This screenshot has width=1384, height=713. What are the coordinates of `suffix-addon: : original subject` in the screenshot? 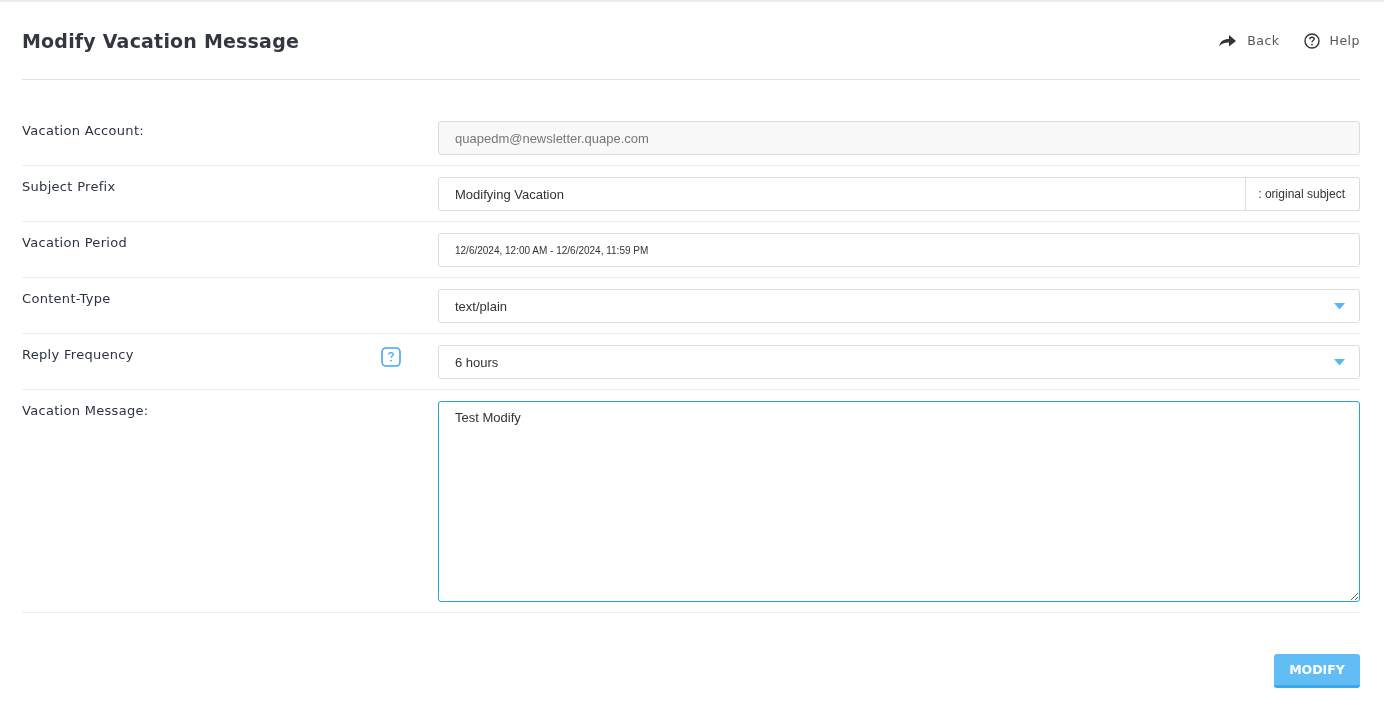 It's located at (1303, 194).